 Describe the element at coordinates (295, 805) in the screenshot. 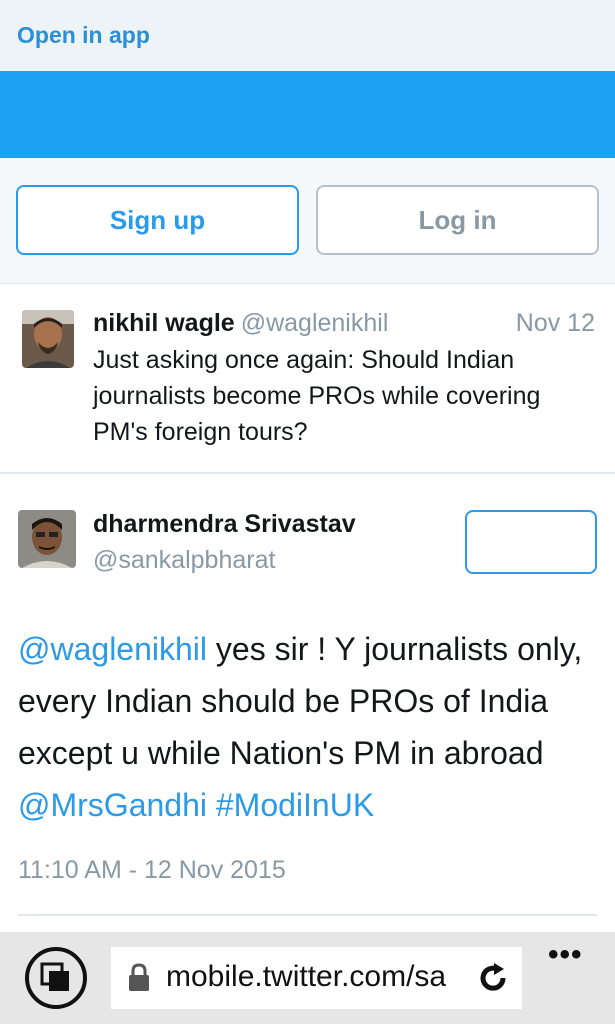

I see `hashtag-link: #ModiInUK` at that location.